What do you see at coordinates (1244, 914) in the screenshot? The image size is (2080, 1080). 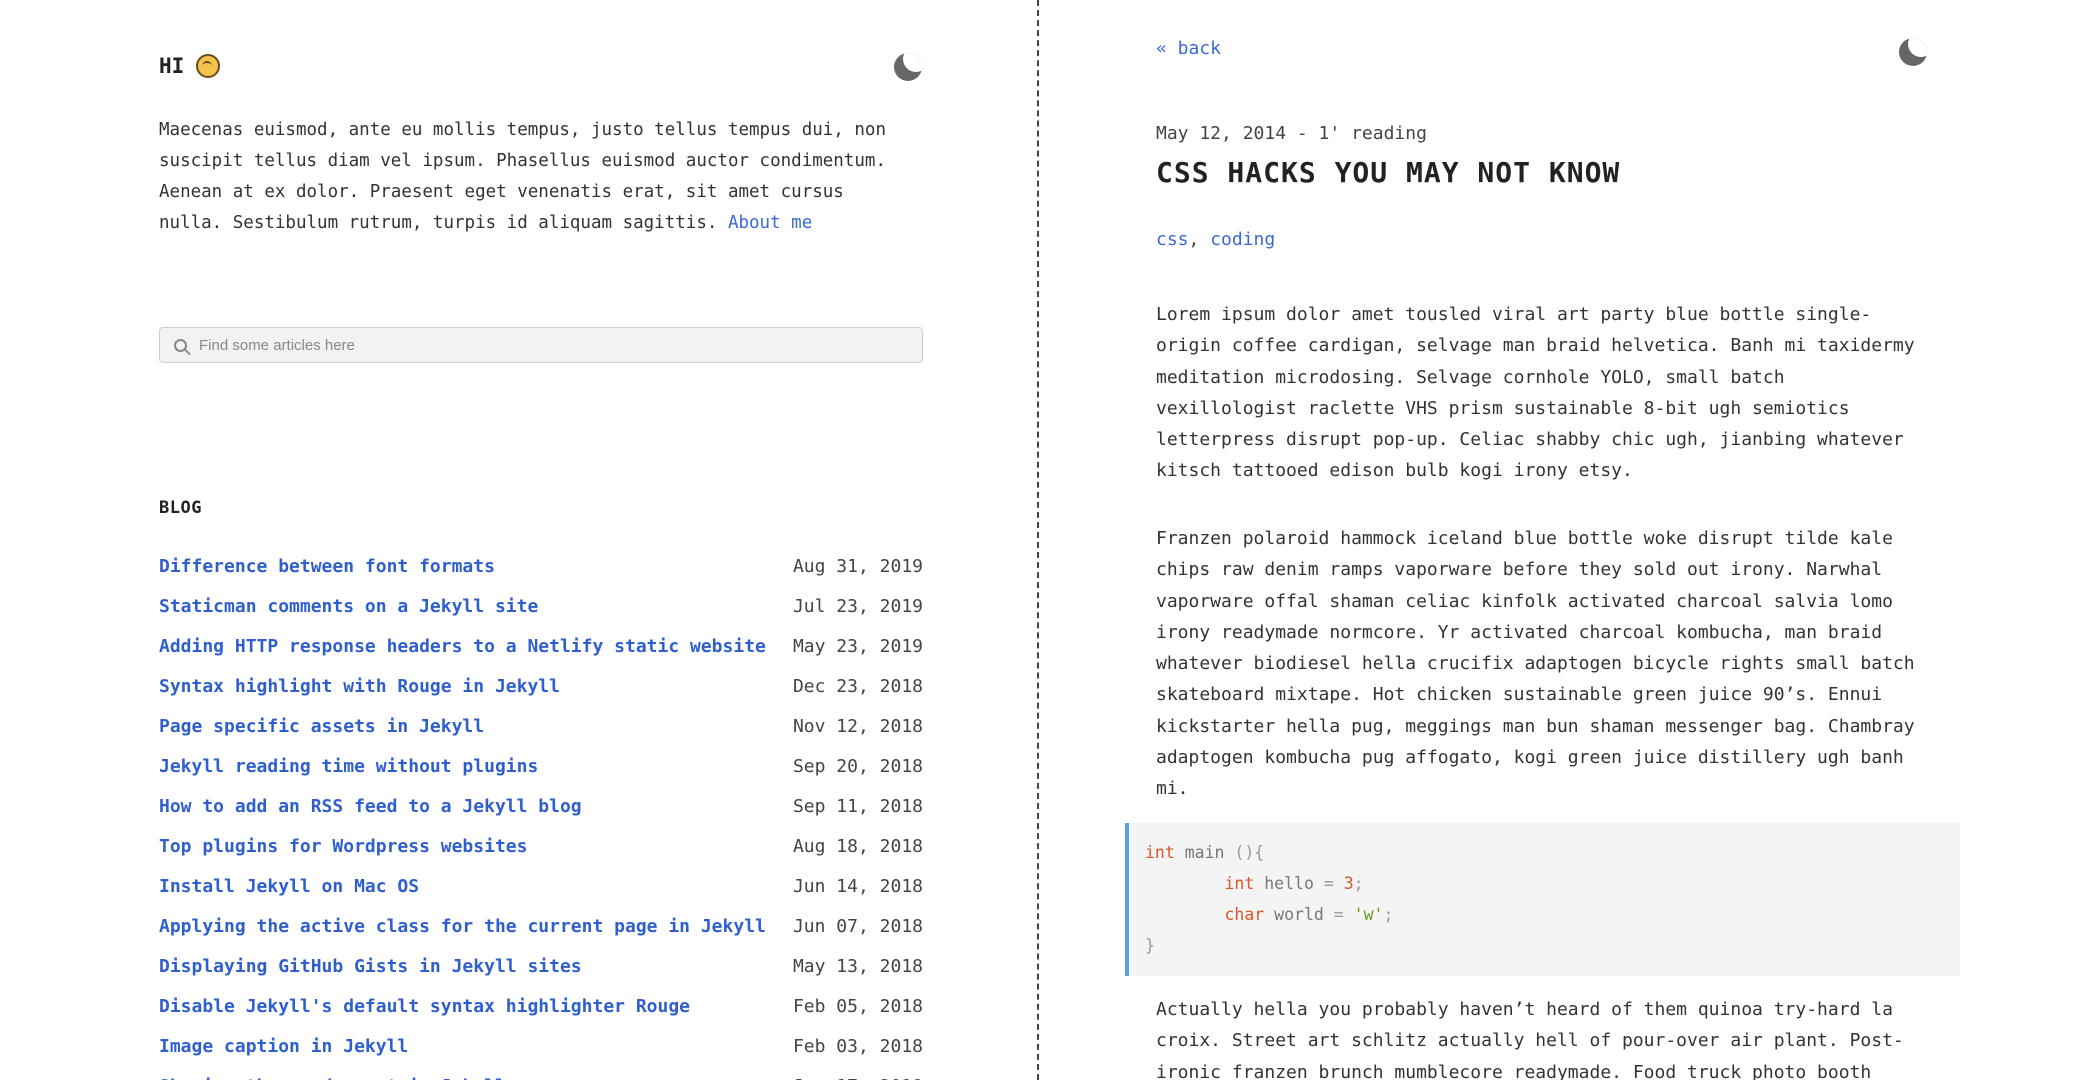 I see `code-keyword: char` at bounding box center [1244, 914].